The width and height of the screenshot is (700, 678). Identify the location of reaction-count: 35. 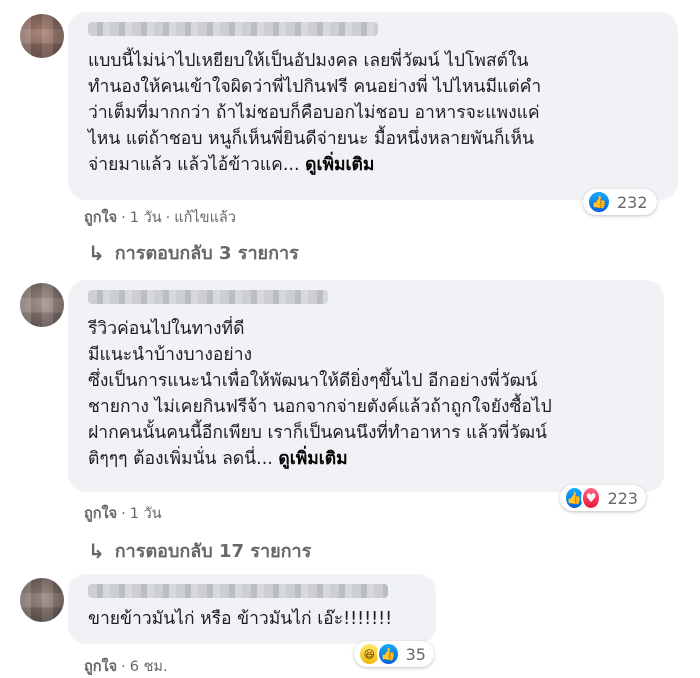
(415, 654).